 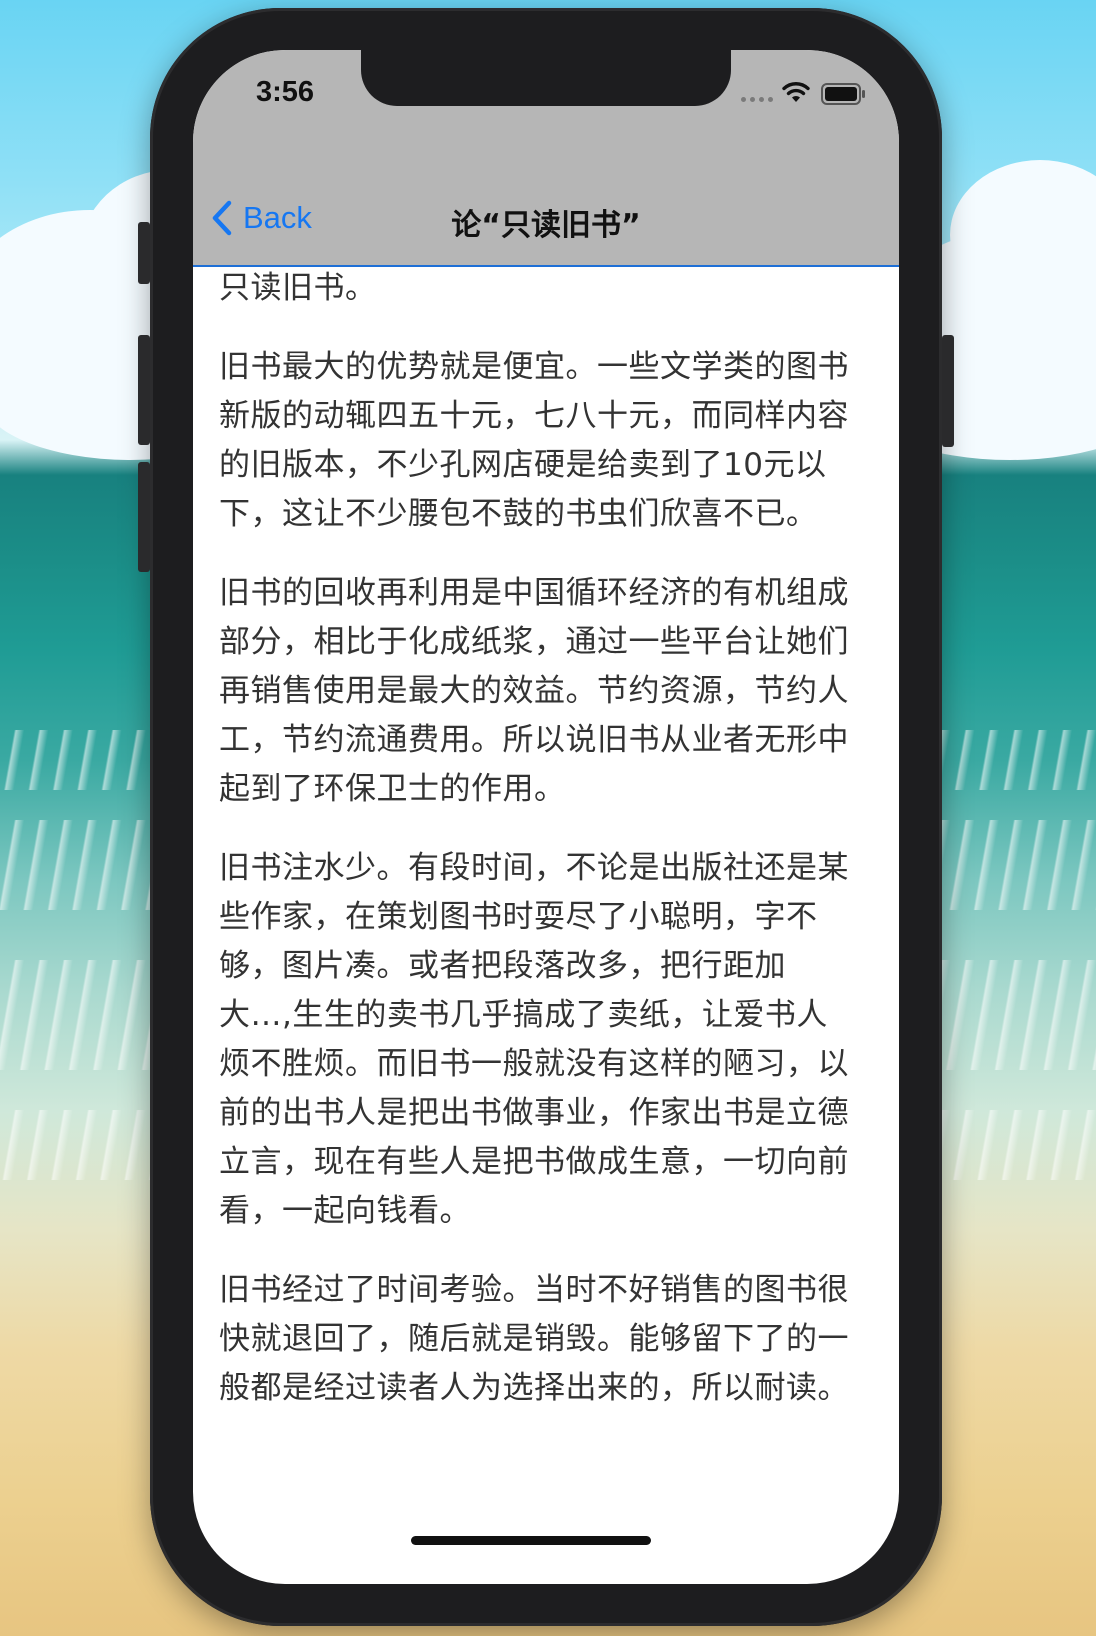 I want to click on article-paragraph: 只读旧书。, so click(x=298, y=288).